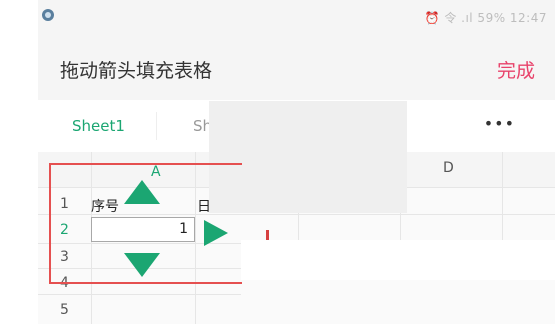  Describe the element at coordinates (499, 123) in the screenshot. I see `more-icon: •••` at that location.